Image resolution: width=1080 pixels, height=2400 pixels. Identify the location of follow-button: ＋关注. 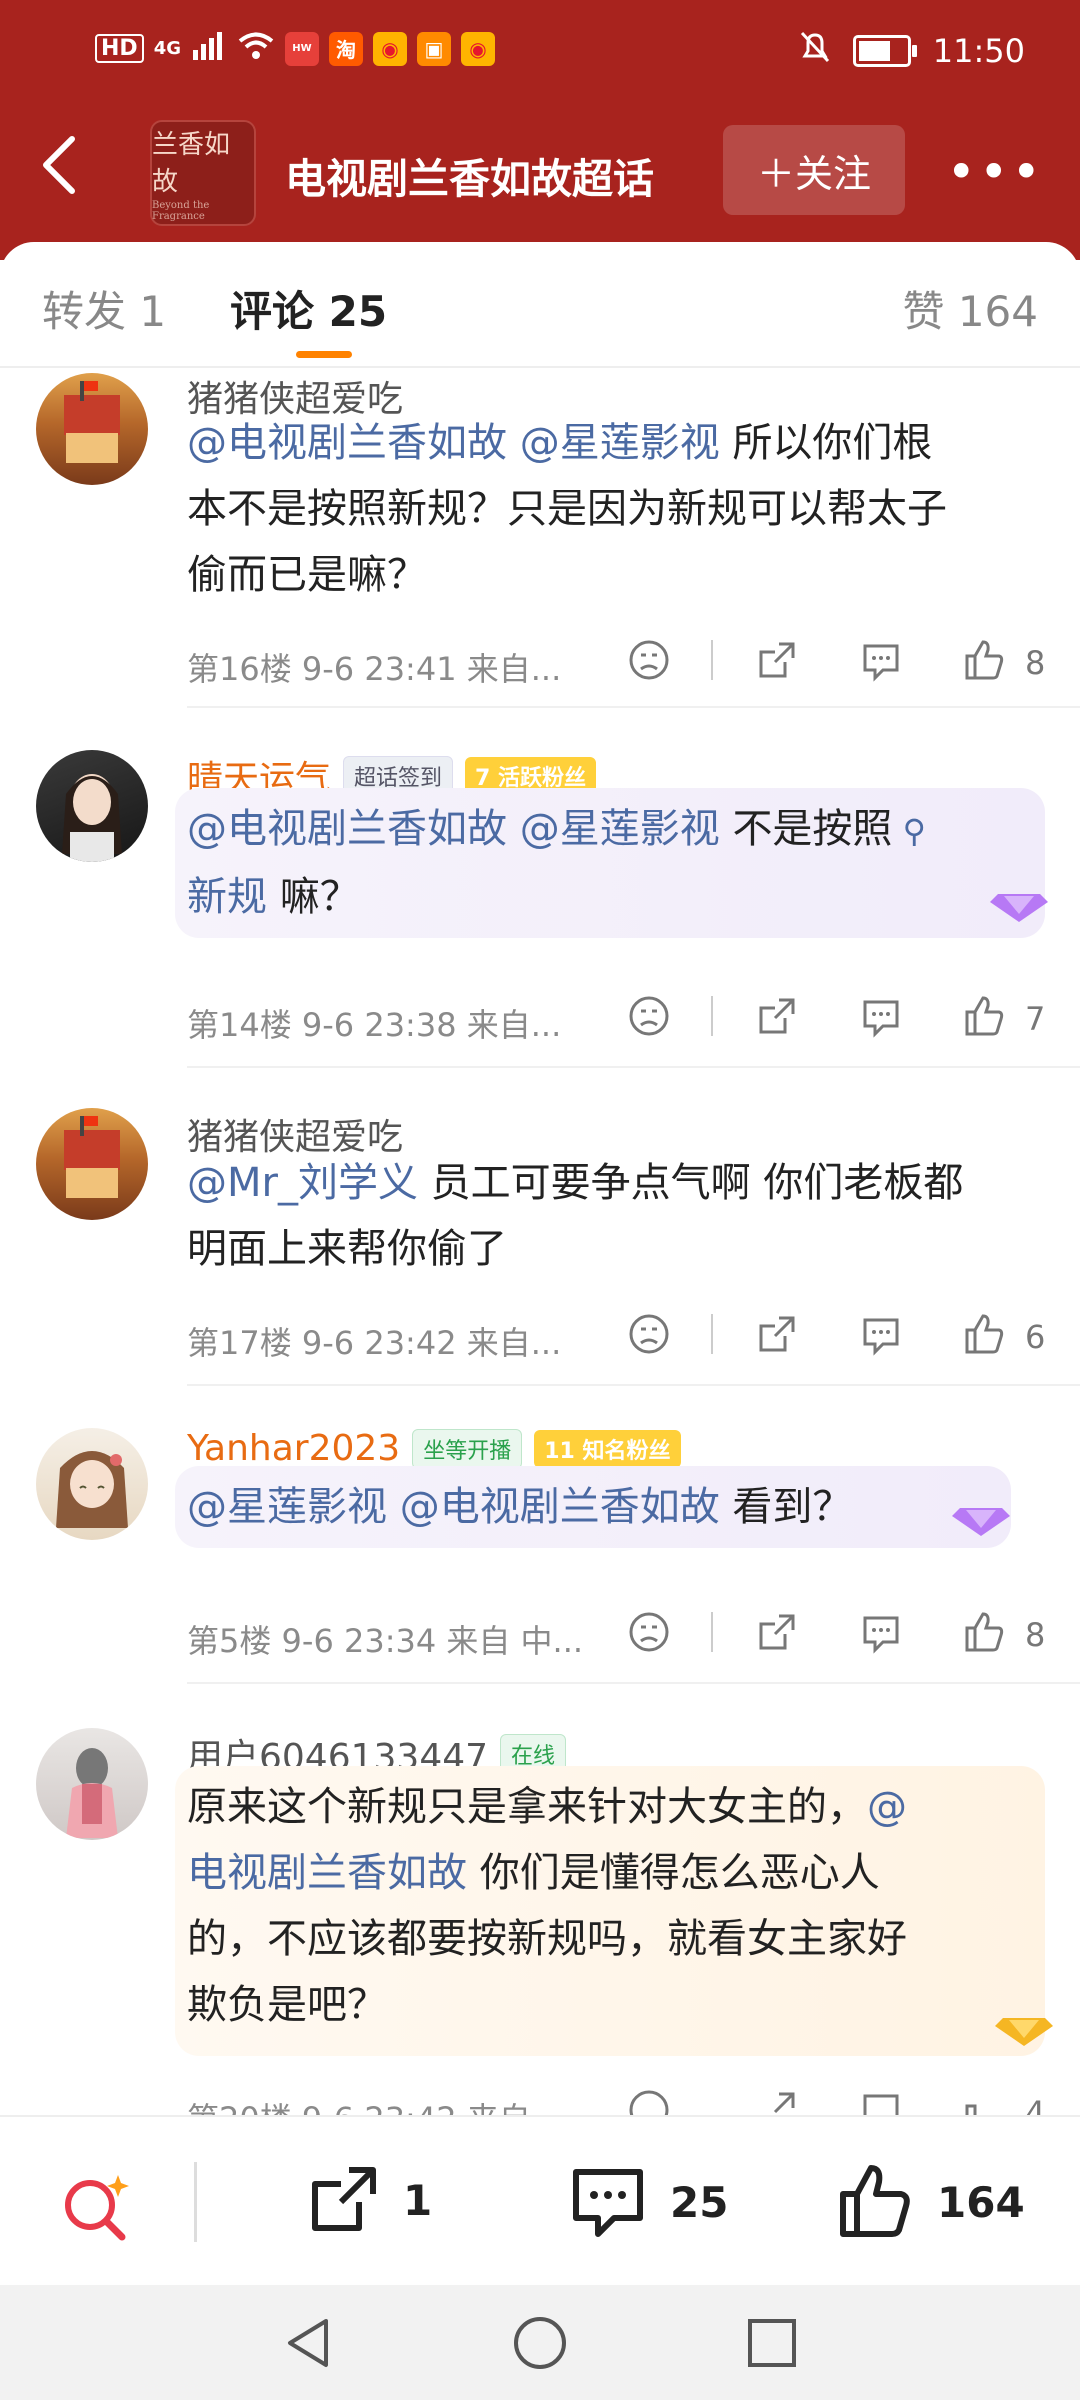
(814, 170).